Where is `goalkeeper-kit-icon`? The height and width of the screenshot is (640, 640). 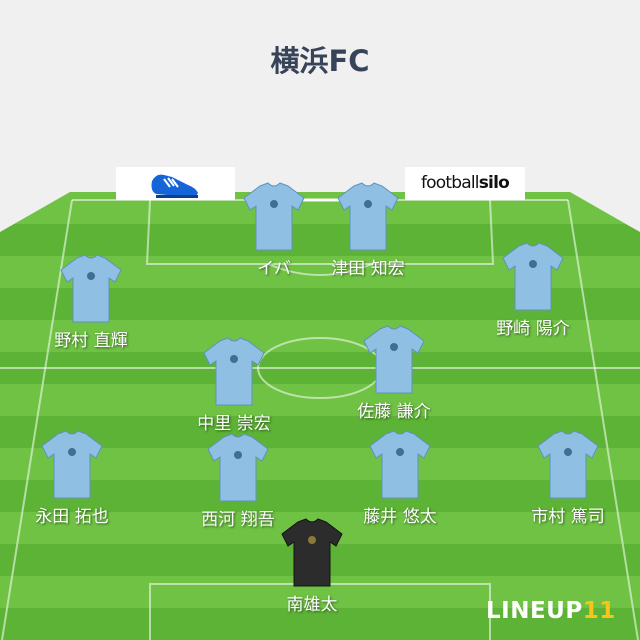
goalkeeper-kit-icon is located at coordinates (312, 552).